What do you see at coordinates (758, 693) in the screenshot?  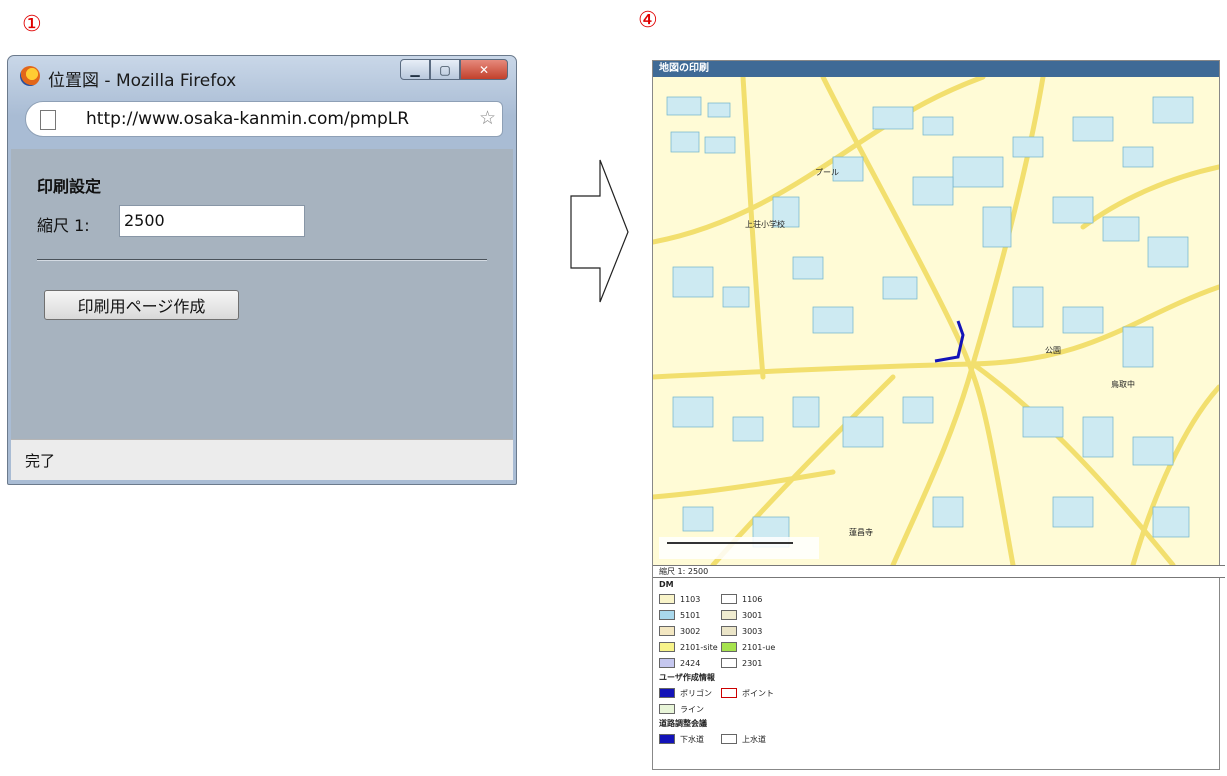 I see `legend-label: ポイント` at bounding box center [758, 693].